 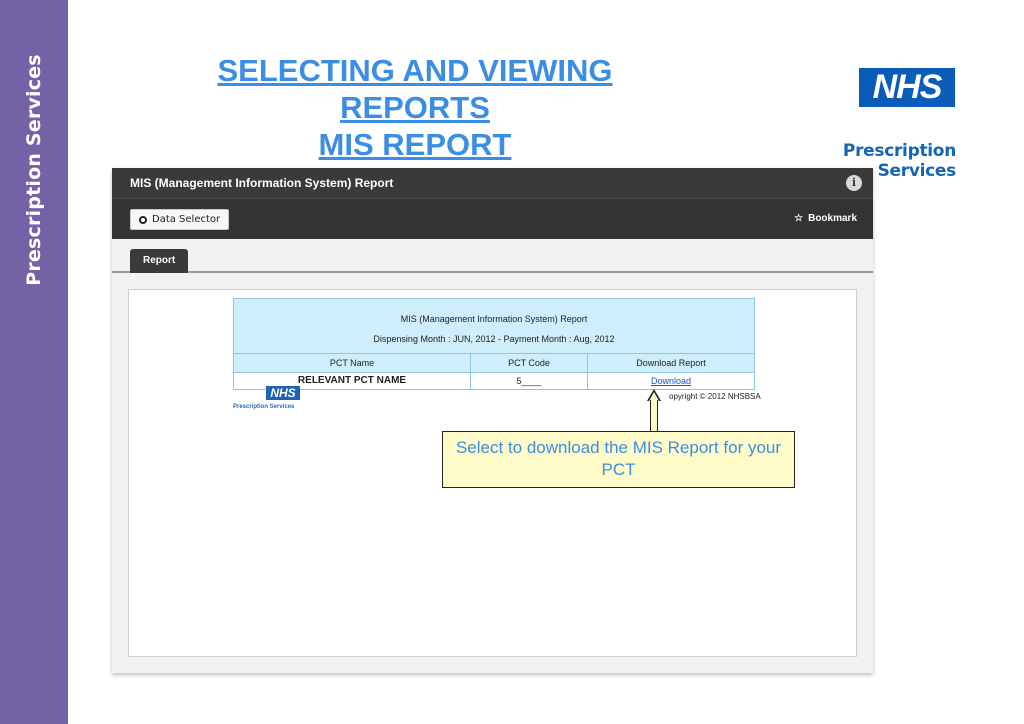 I want to click on side-band: Prescription Services, so click(x=34, y=362).